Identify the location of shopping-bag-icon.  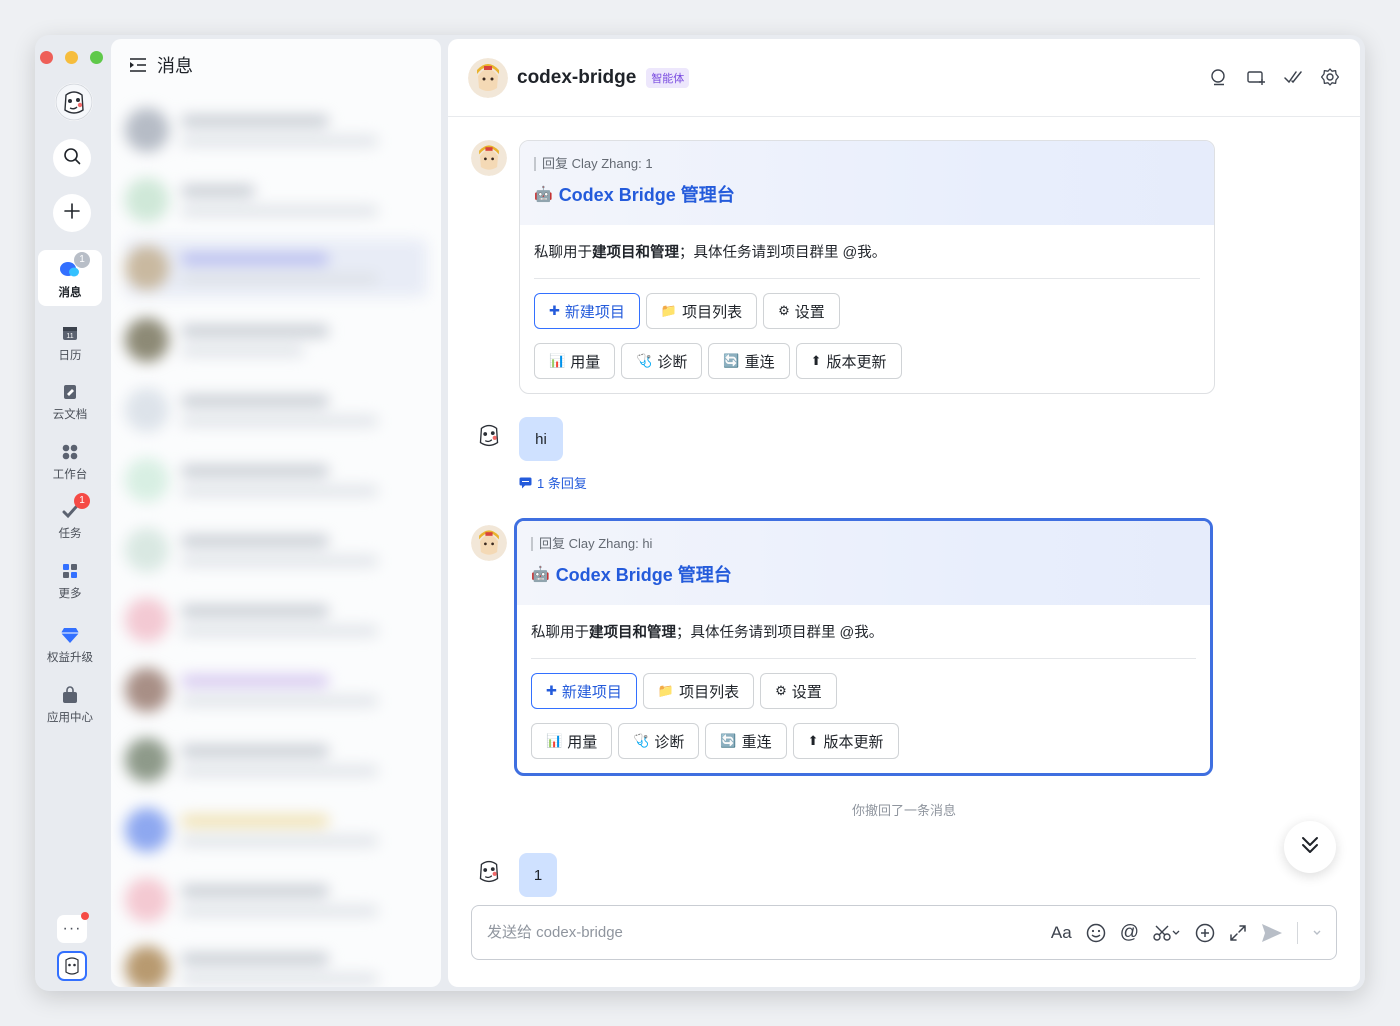
(70, 695).